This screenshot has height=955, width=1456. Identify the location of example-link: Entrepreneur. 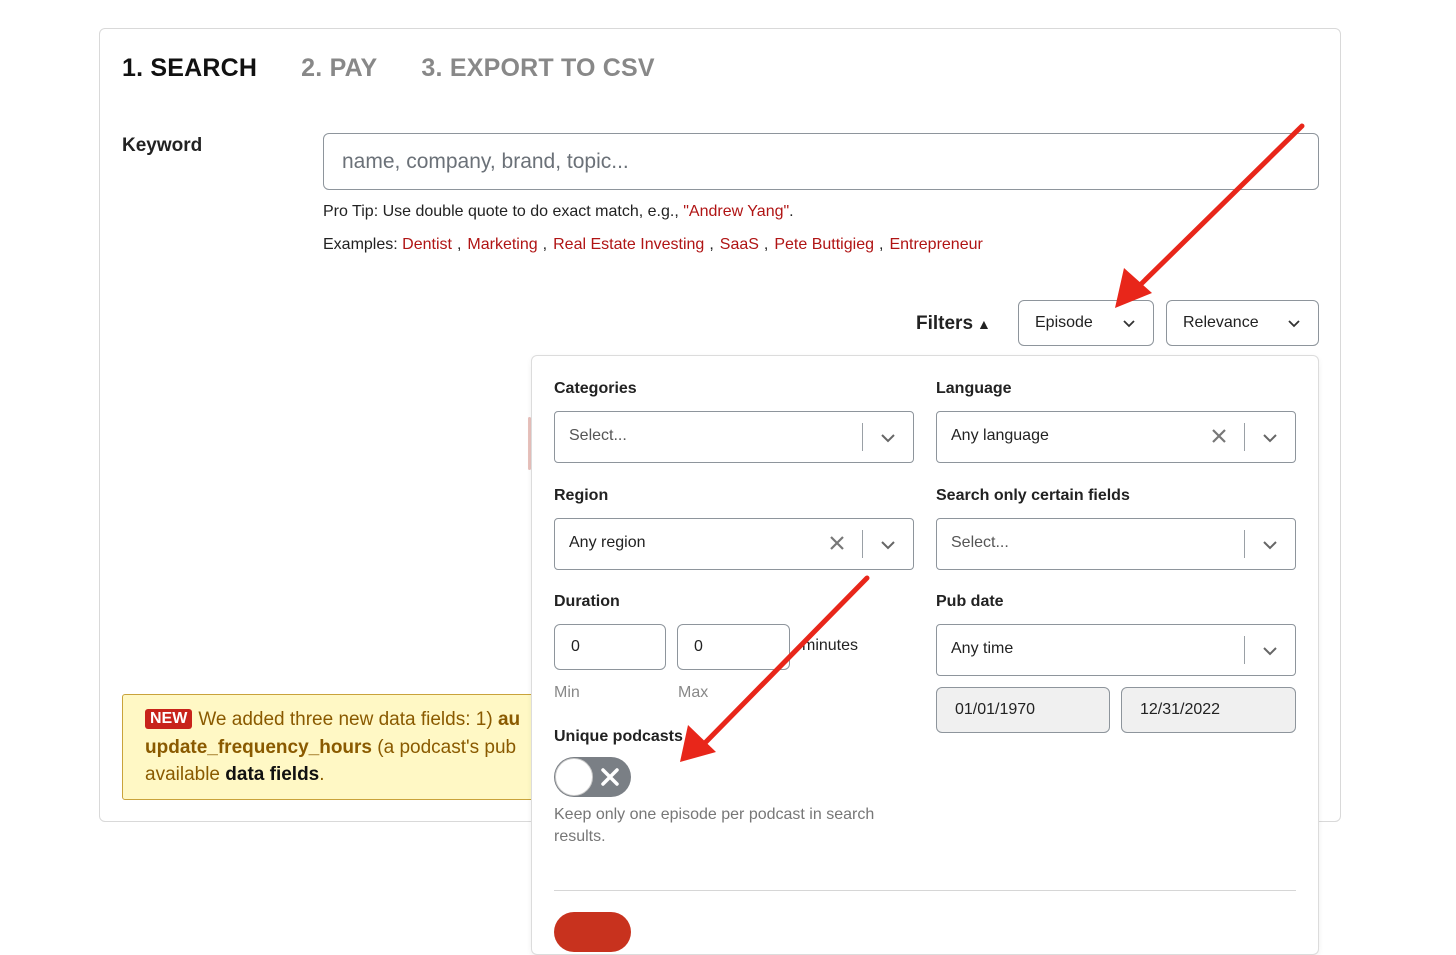
(935, 244).